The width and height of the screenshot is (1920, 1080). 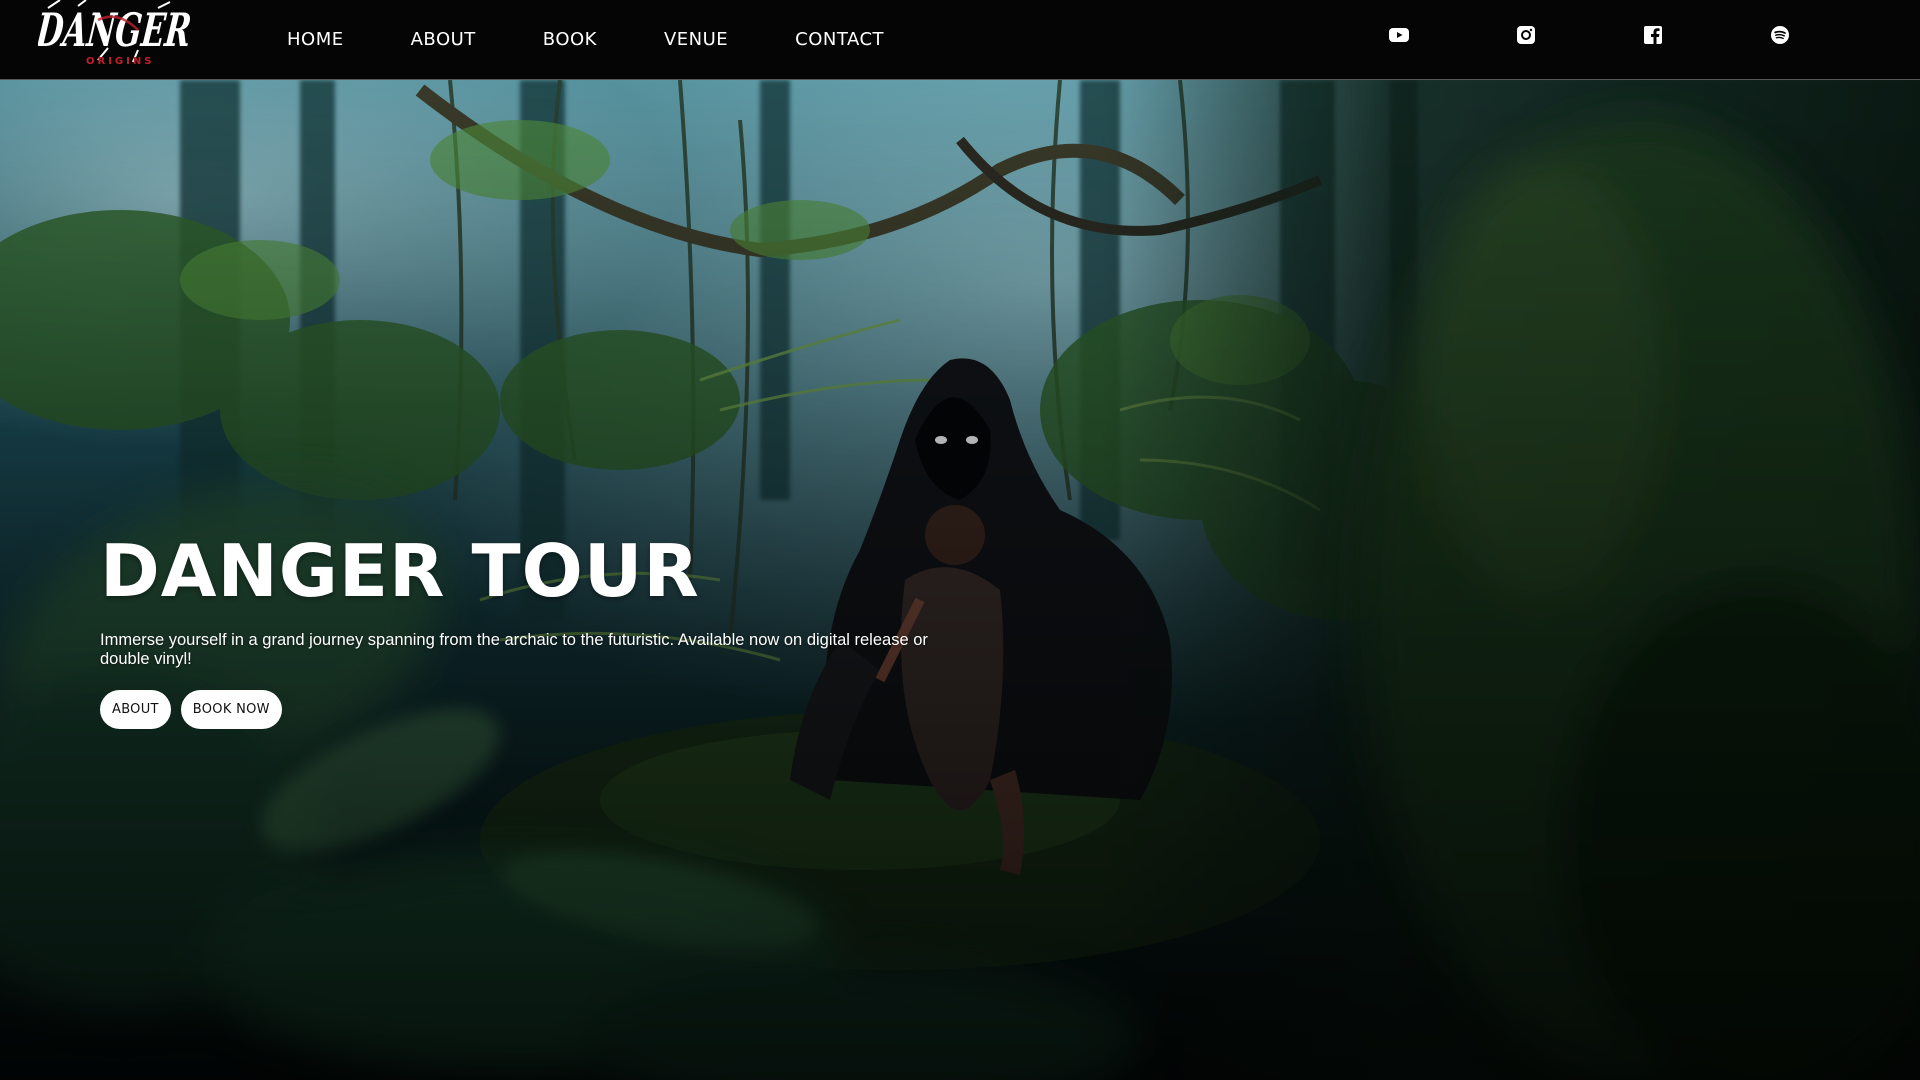 I want to click on instagram-icon, so click(x=1526, y=35).